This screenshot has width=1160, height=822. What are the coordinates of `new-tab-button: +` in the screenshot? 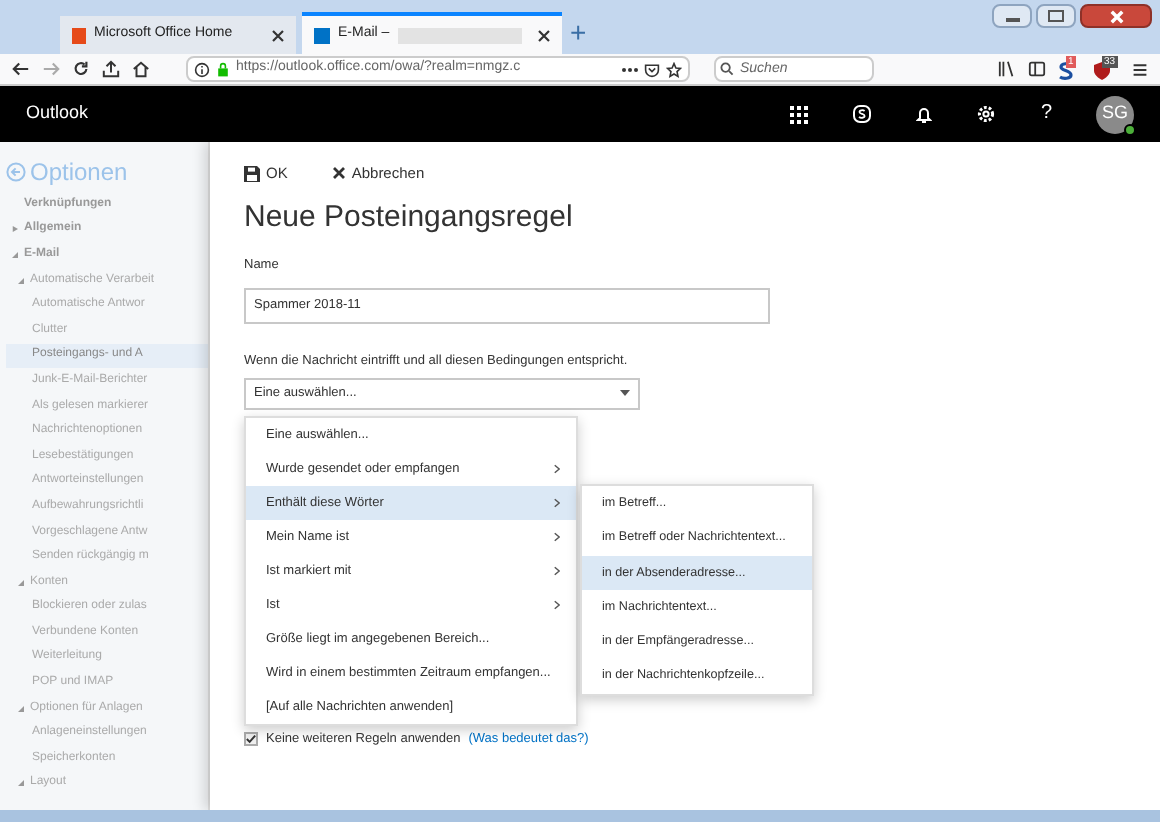 It's located at (578, 32).